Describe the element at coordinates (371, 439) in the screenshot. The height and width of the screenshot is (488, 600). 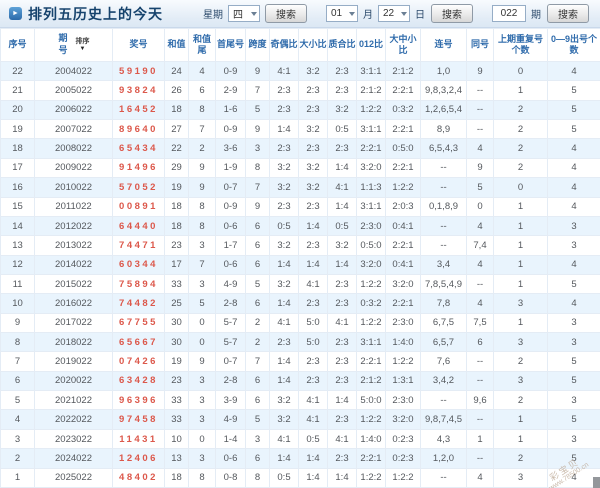
I see `cell-zero12-ratio: 1:4:0` at that location.